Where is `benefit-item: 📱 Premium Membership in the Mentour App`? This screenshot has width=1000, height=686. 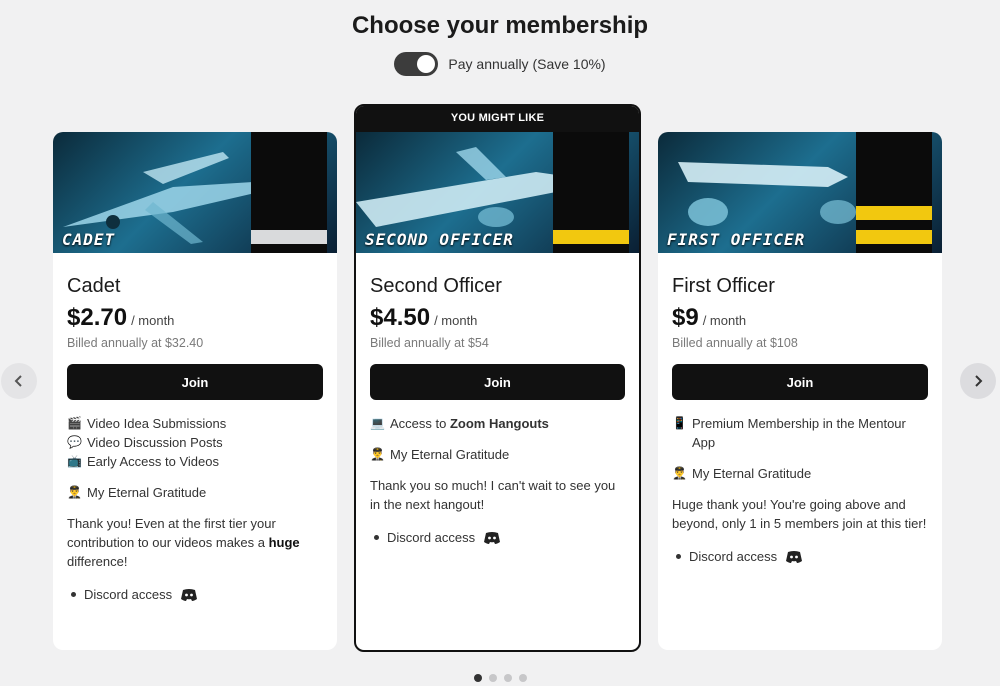 benefit-item: 📱 Premium Membership in the Mentour App is located at coordinates (789, 433).